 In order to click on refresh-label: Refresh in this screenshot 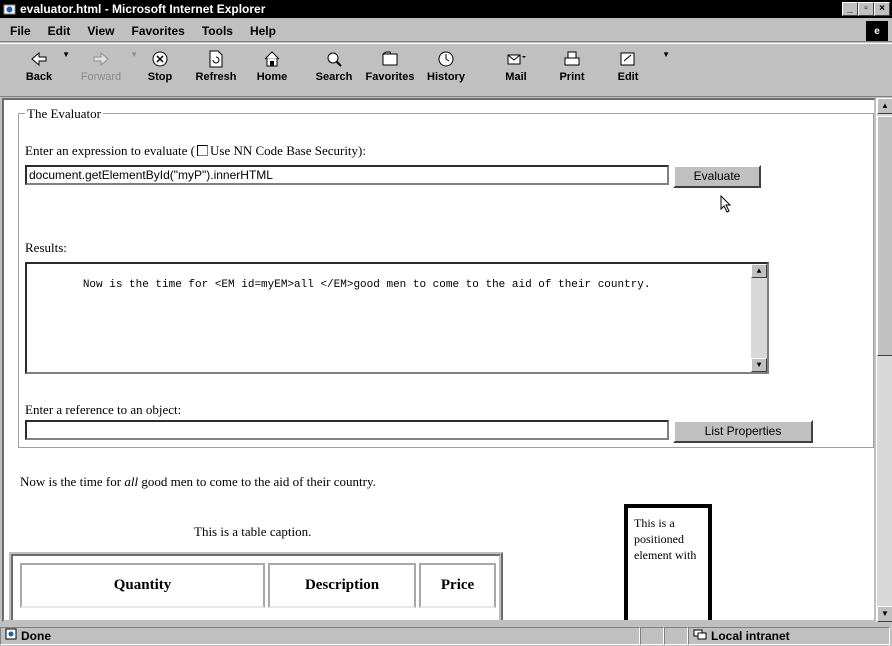, I will do `click(216, 77)`.